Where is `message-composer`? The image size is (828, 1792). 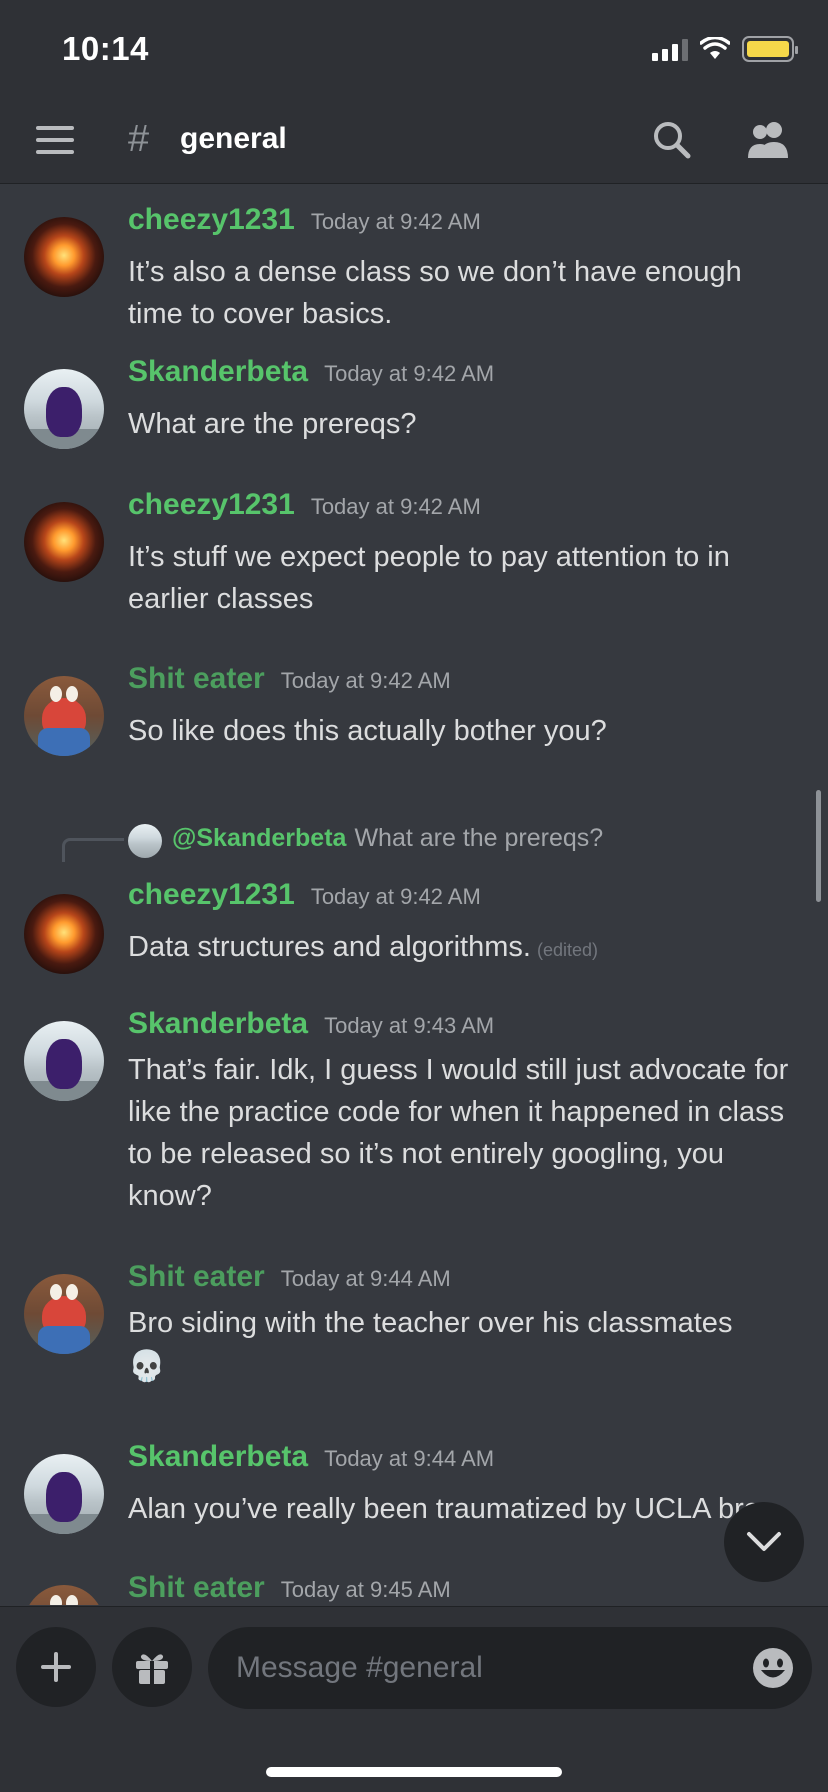 message-composer is located at coordinates (510, 1668).